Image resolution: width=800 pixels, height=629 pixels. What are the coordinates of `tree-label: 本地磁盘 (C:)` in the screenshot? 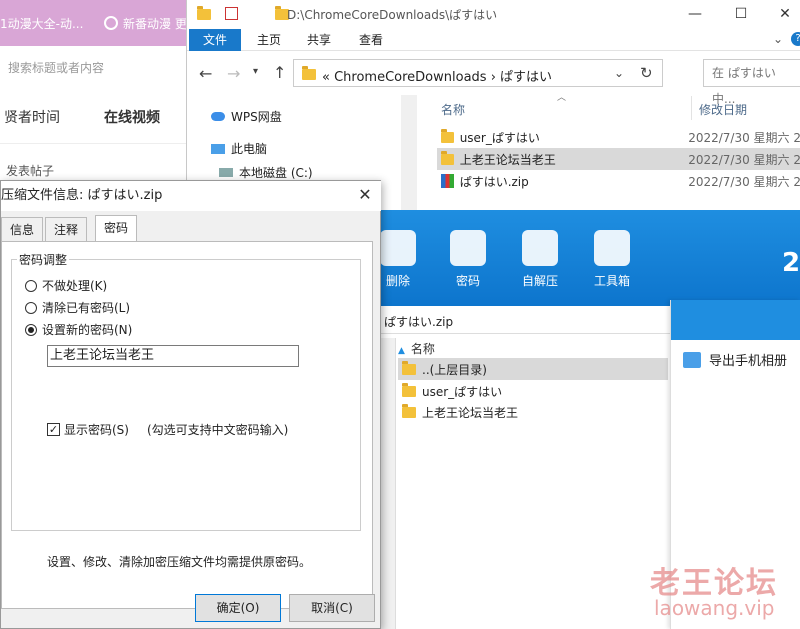 It's located at (276, 173).